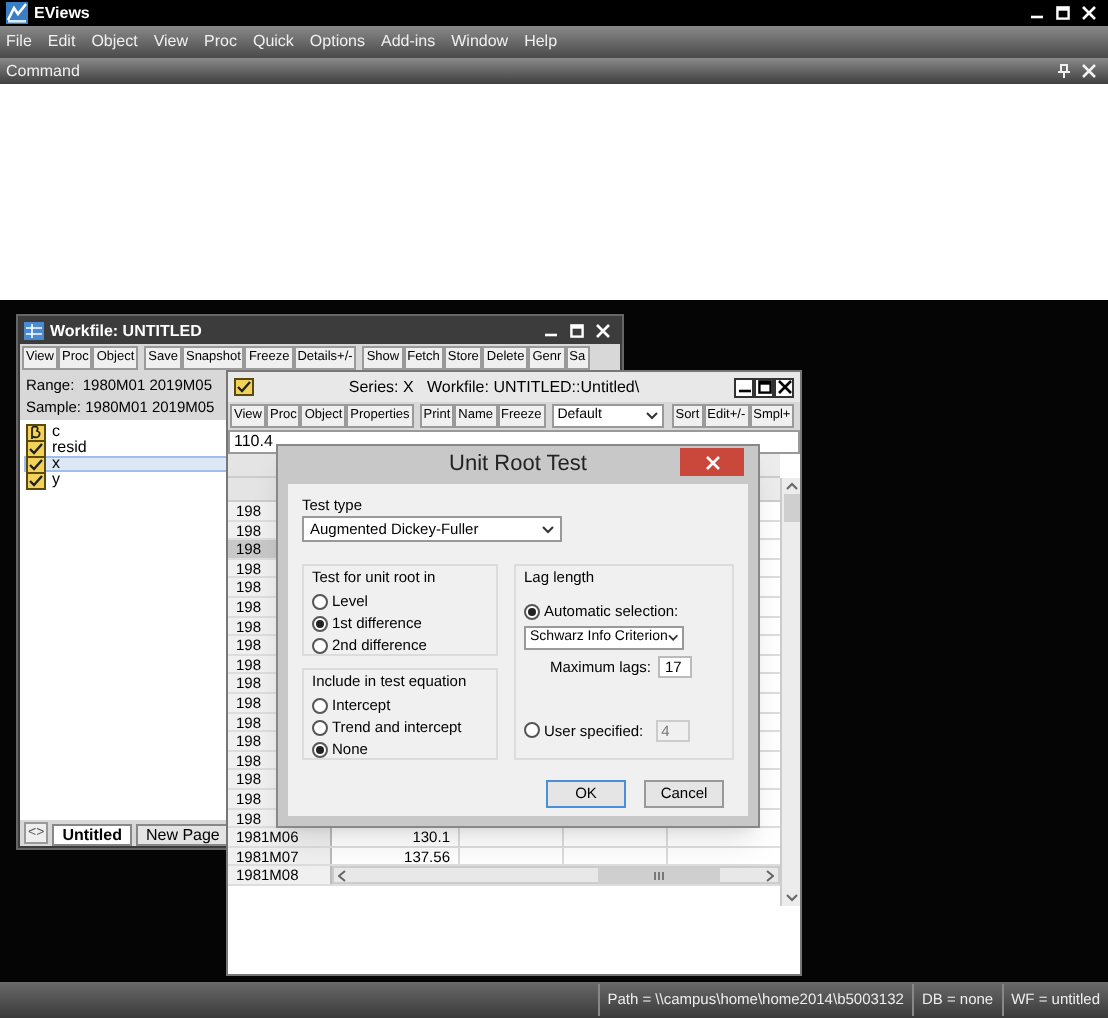 This screenshot has width=1108, height=1018. I want to click on dialog-title: Unit Root Test, so click(518, 465).